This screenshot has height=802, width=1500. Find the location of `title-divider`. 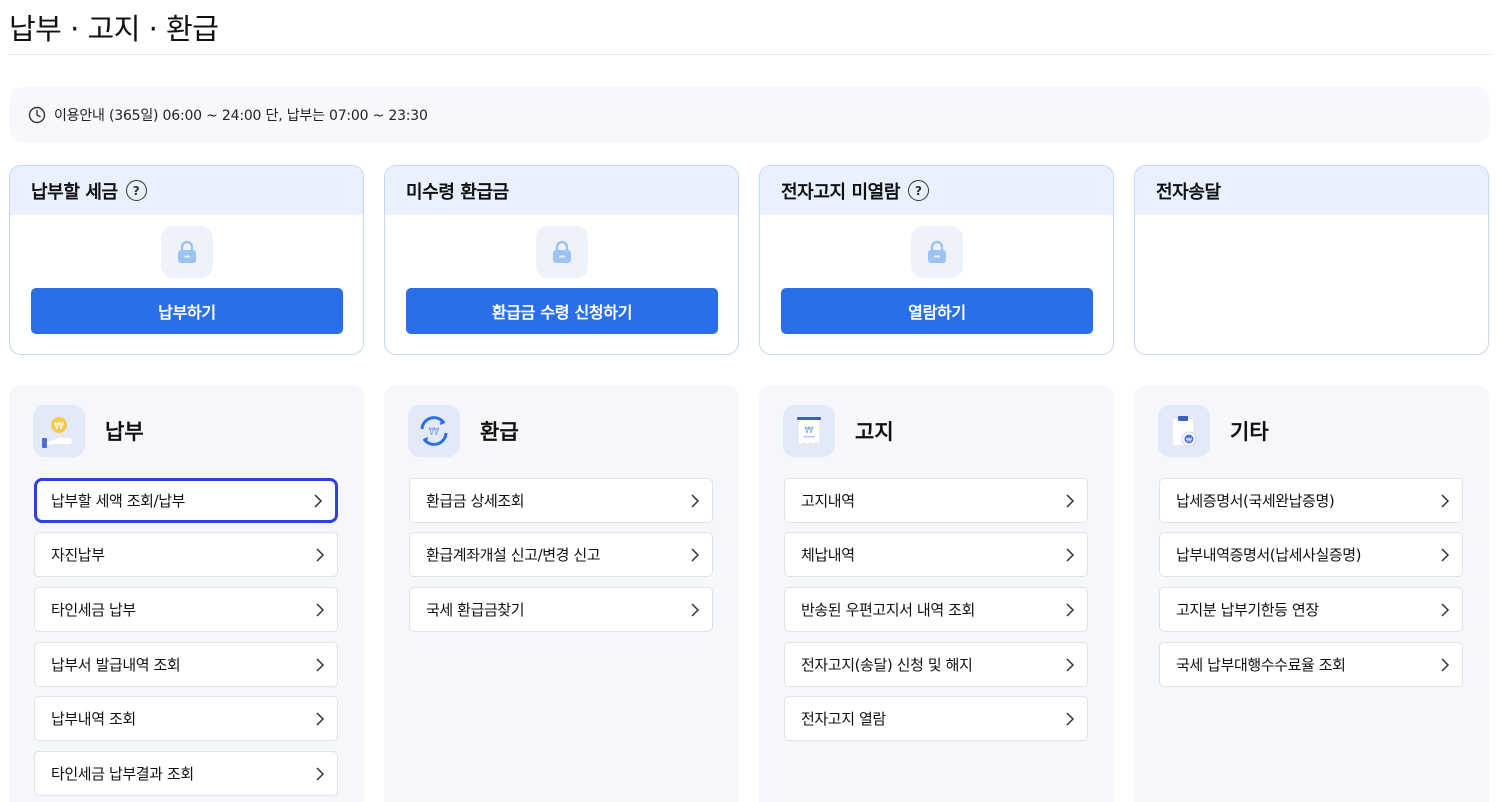

title-divider is located at coordinates (750, 54).